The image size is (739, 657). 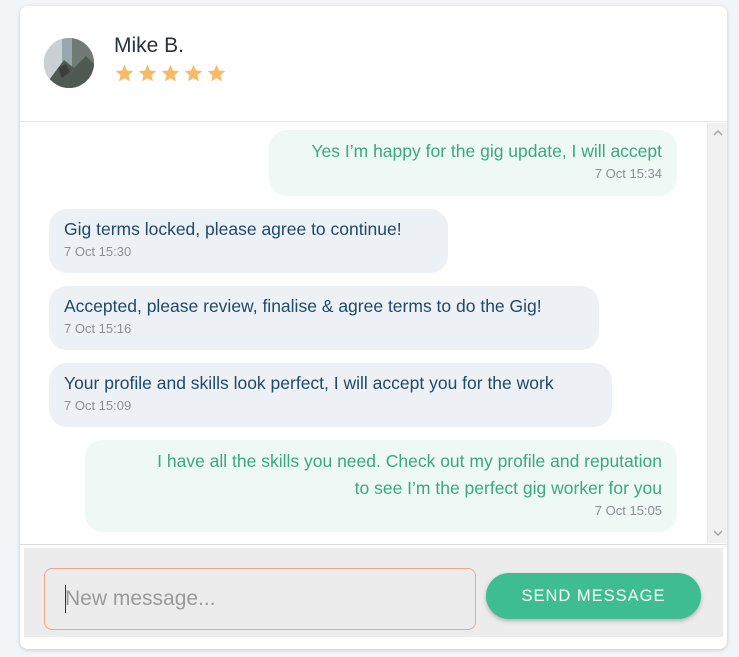 I want to click on composer-bar: SEND MESSAGE, so click(x=373, y=592).